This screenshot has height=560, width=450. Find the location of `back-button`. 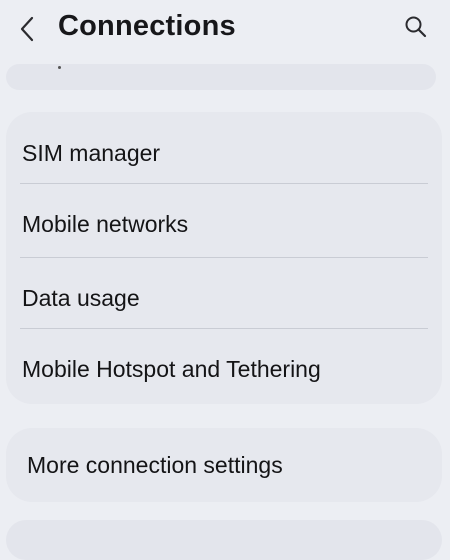

back-button is located at coordinates (27, 29).